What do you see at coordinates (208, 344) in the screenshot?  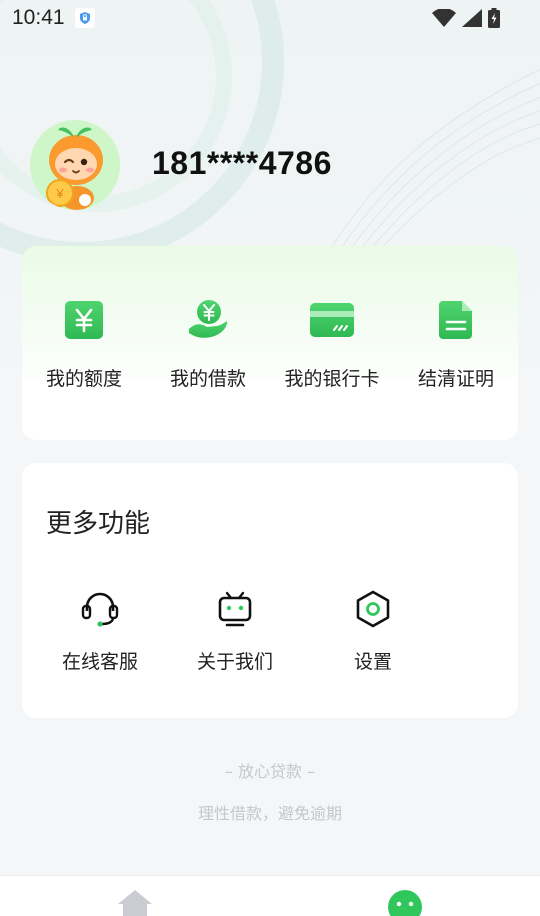 I see `quick-action-my-loans: 我的借款` at bounding box center [208, 344].